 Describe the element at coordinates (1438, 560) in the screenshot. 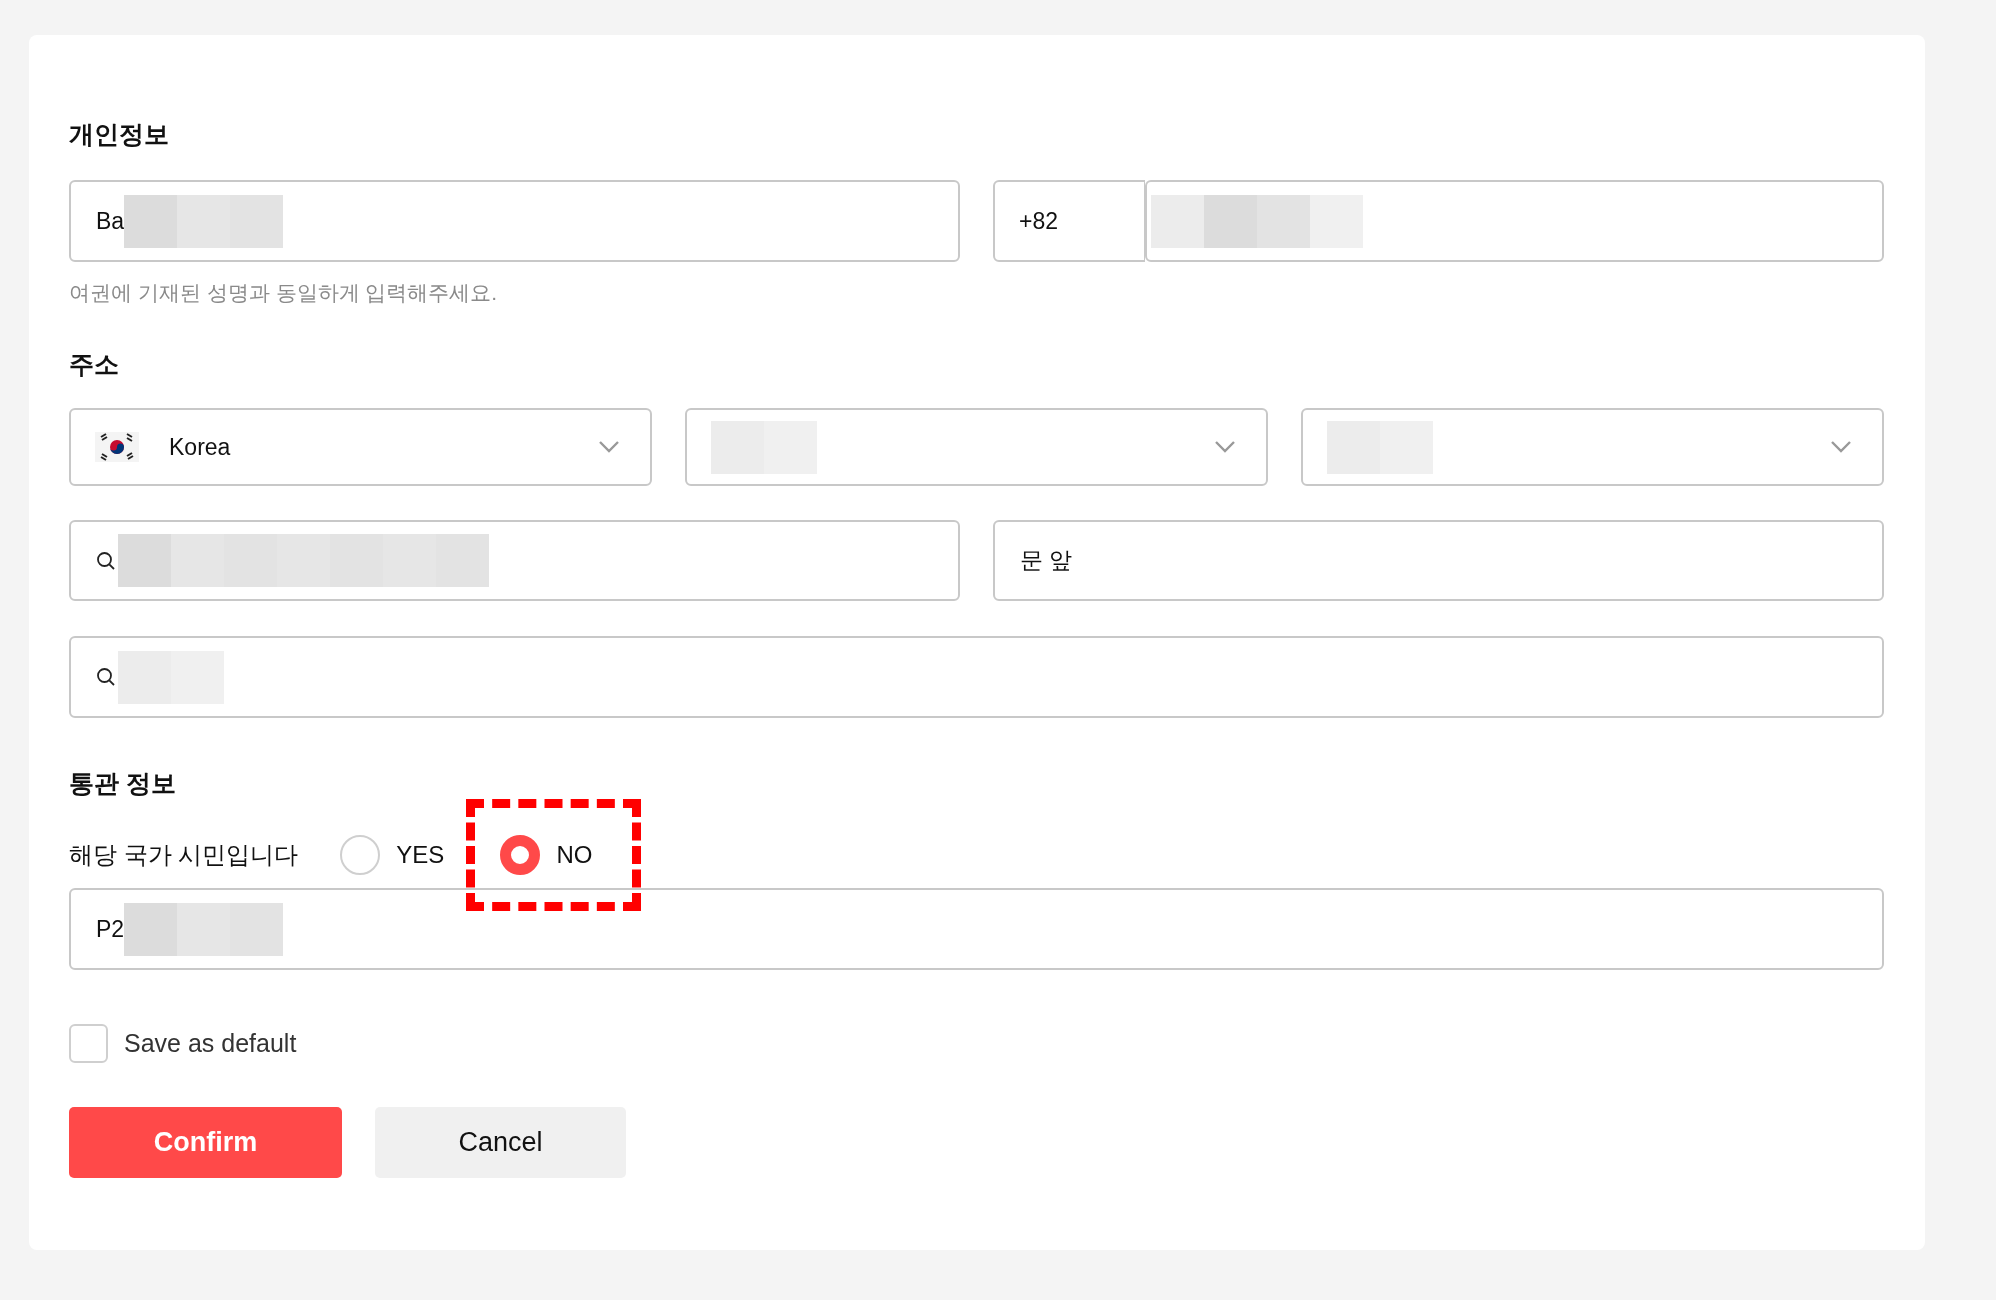

I see `address-detail-field: 문 앞` at that location.